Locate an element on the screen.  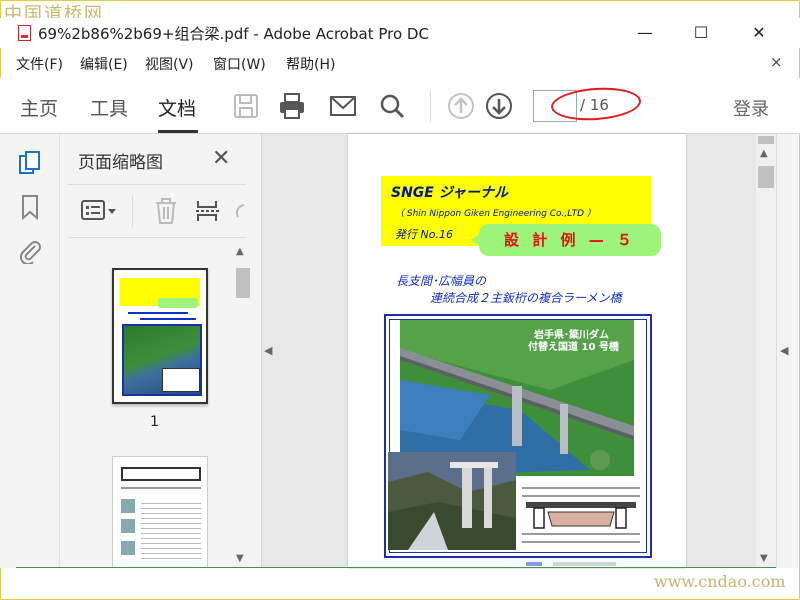
active-tab-indicator is located at coordinates (178, 131).